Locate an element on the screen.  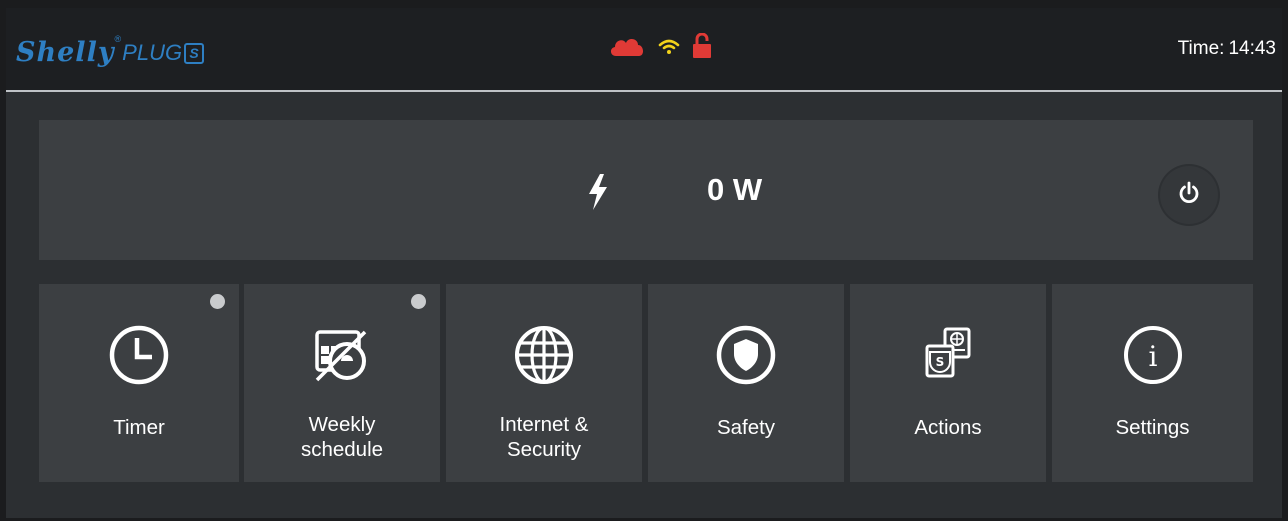
time-display: Time: 14:43 is located at coordinates (1227, 49).